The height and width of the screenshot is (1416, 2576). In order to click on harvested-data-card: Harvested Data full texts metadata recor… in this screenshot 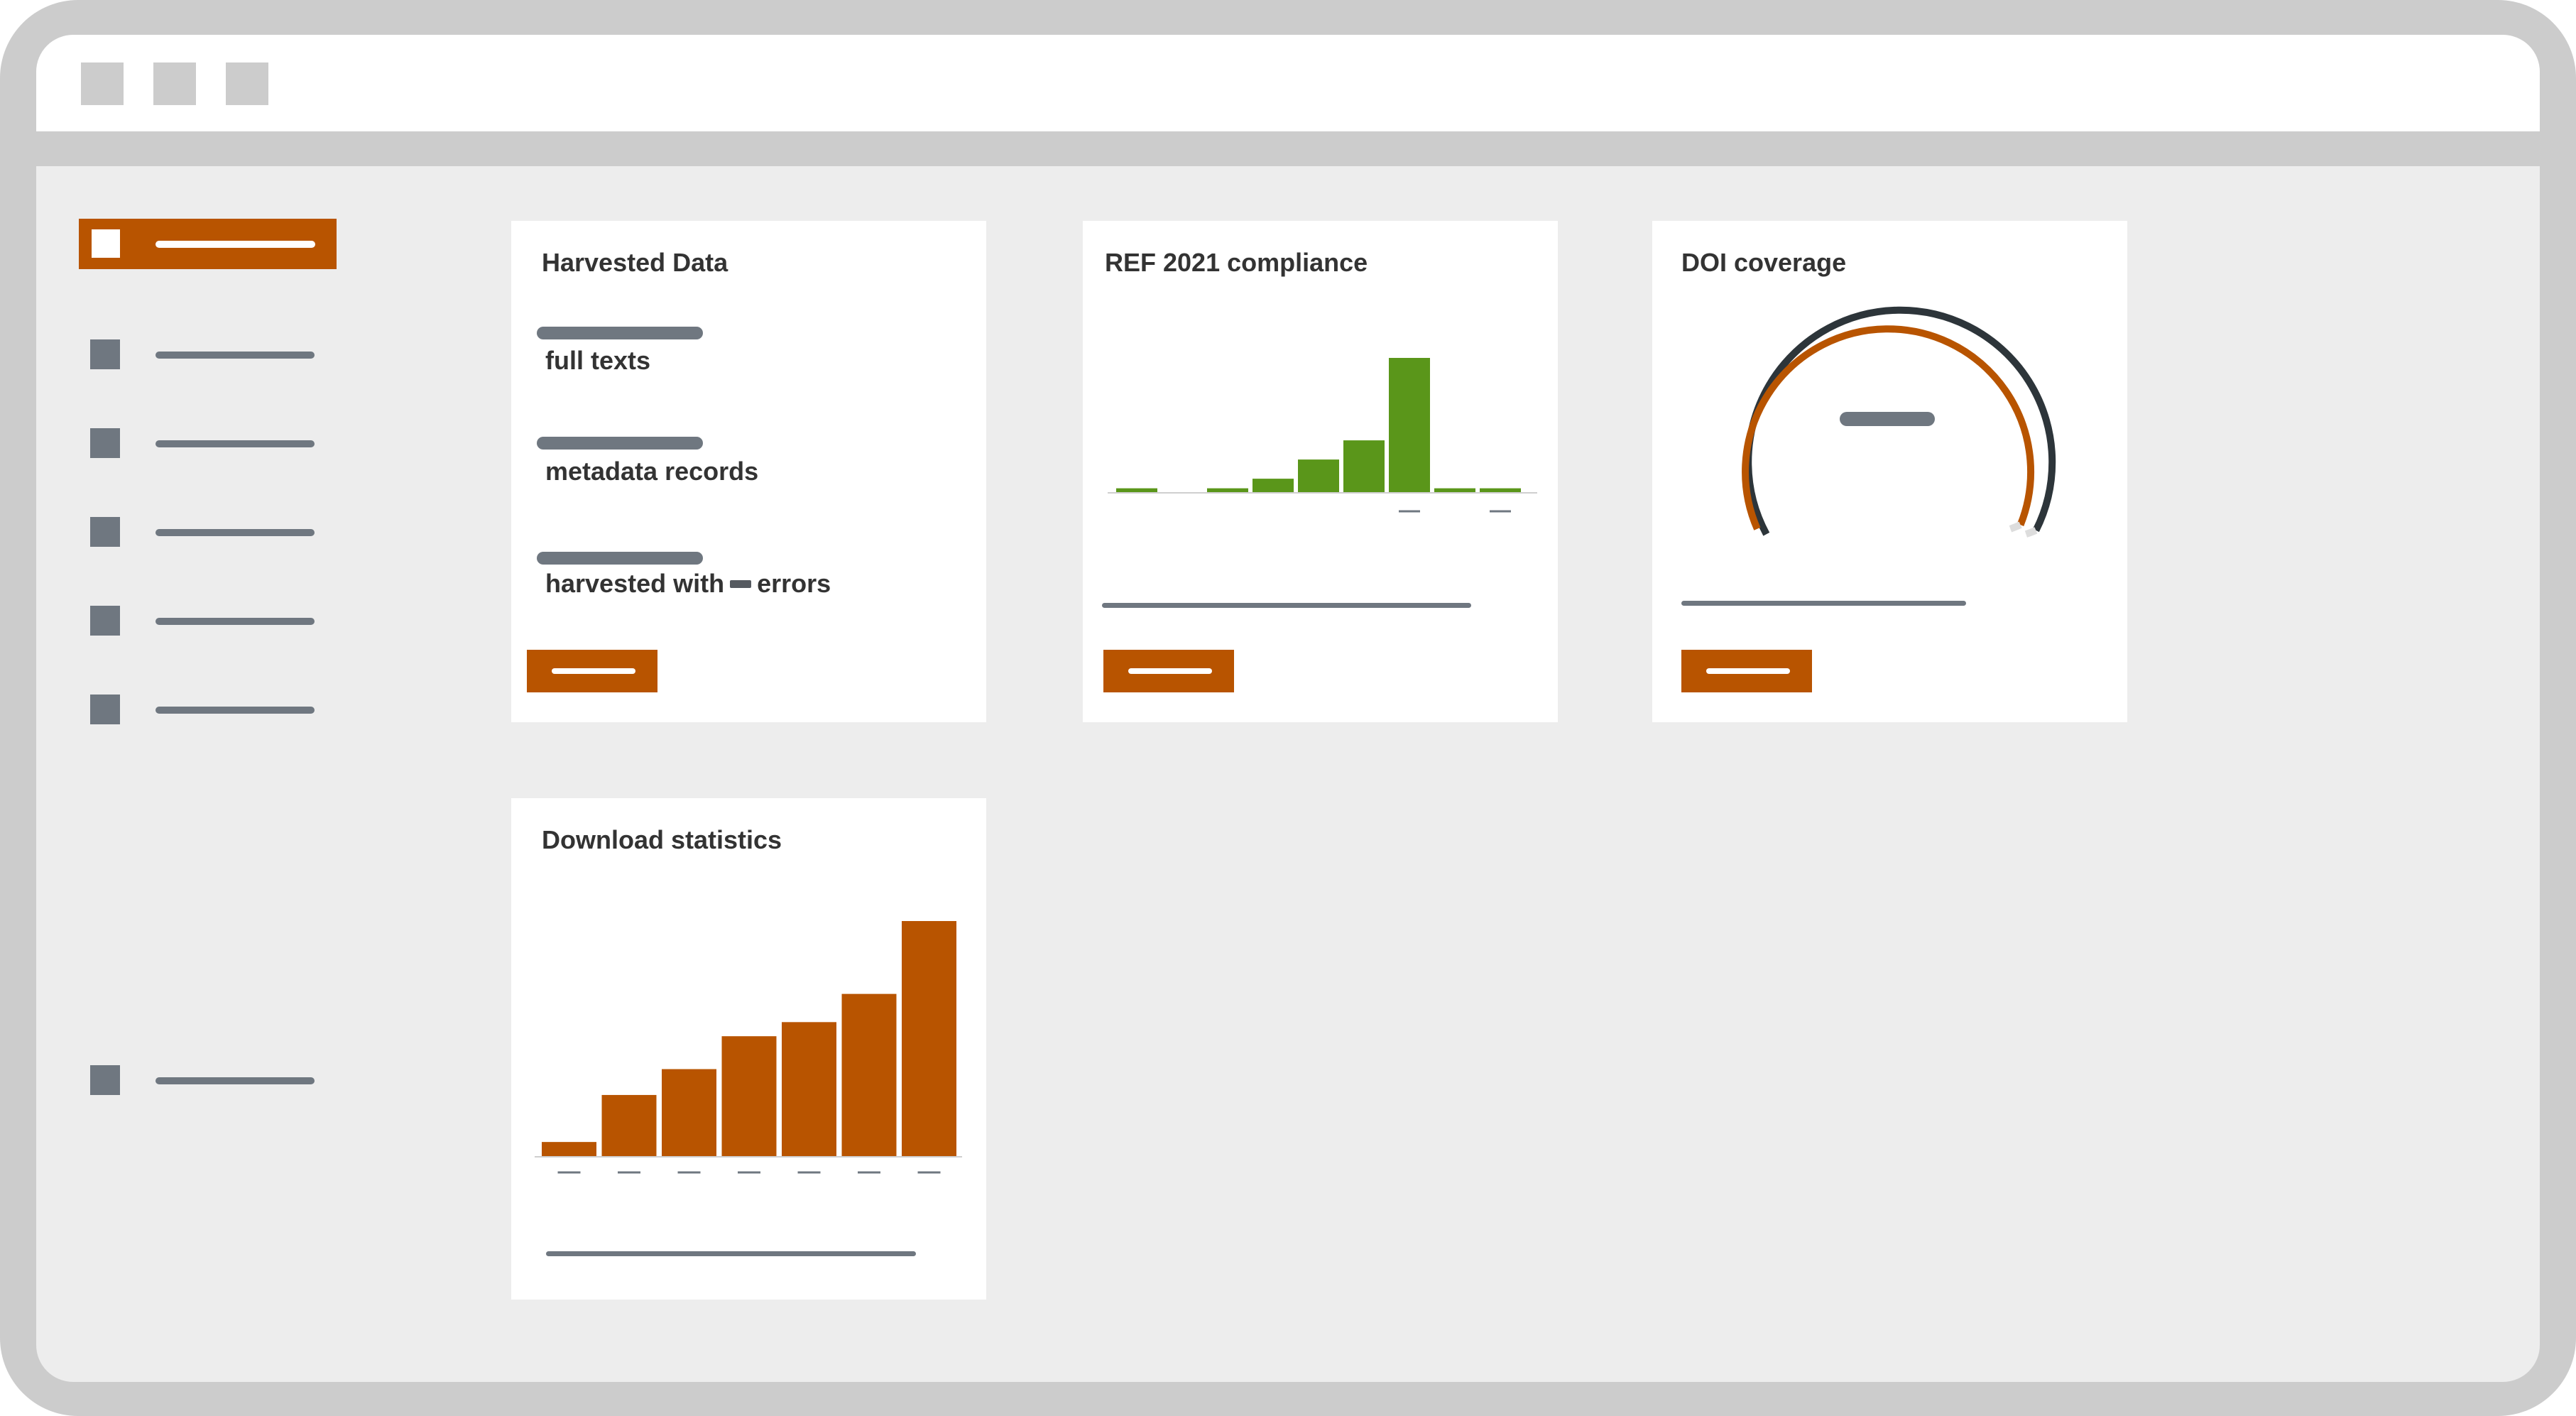, I will do `click(748, 472)`.